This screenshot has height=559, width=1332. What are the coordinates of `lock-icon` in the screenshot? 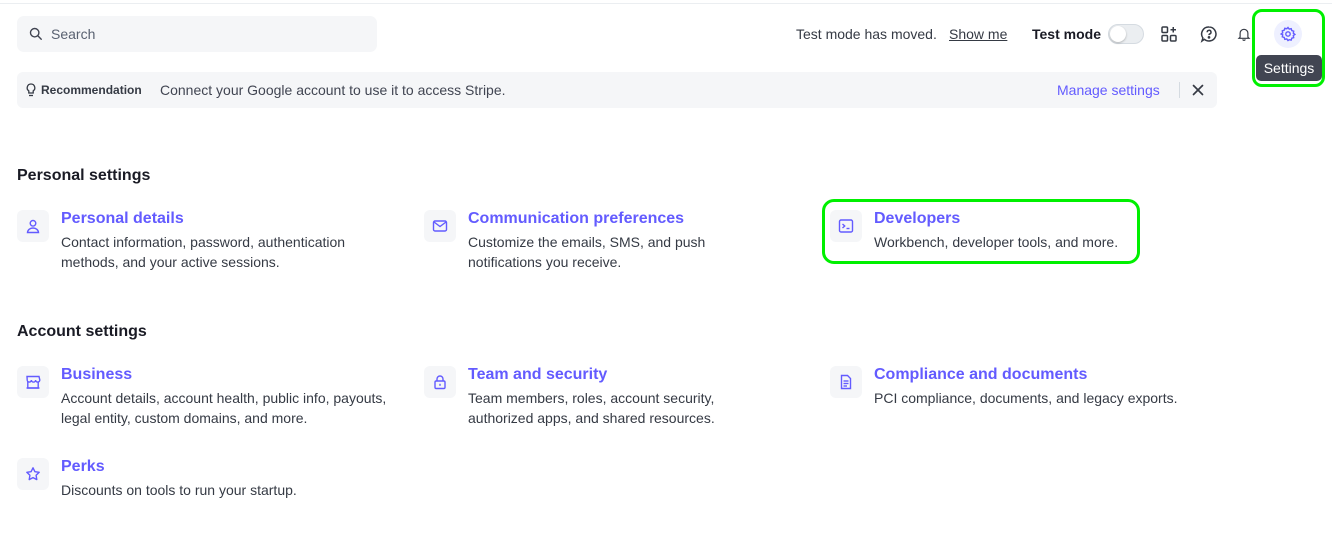 It's located at (440, 382).